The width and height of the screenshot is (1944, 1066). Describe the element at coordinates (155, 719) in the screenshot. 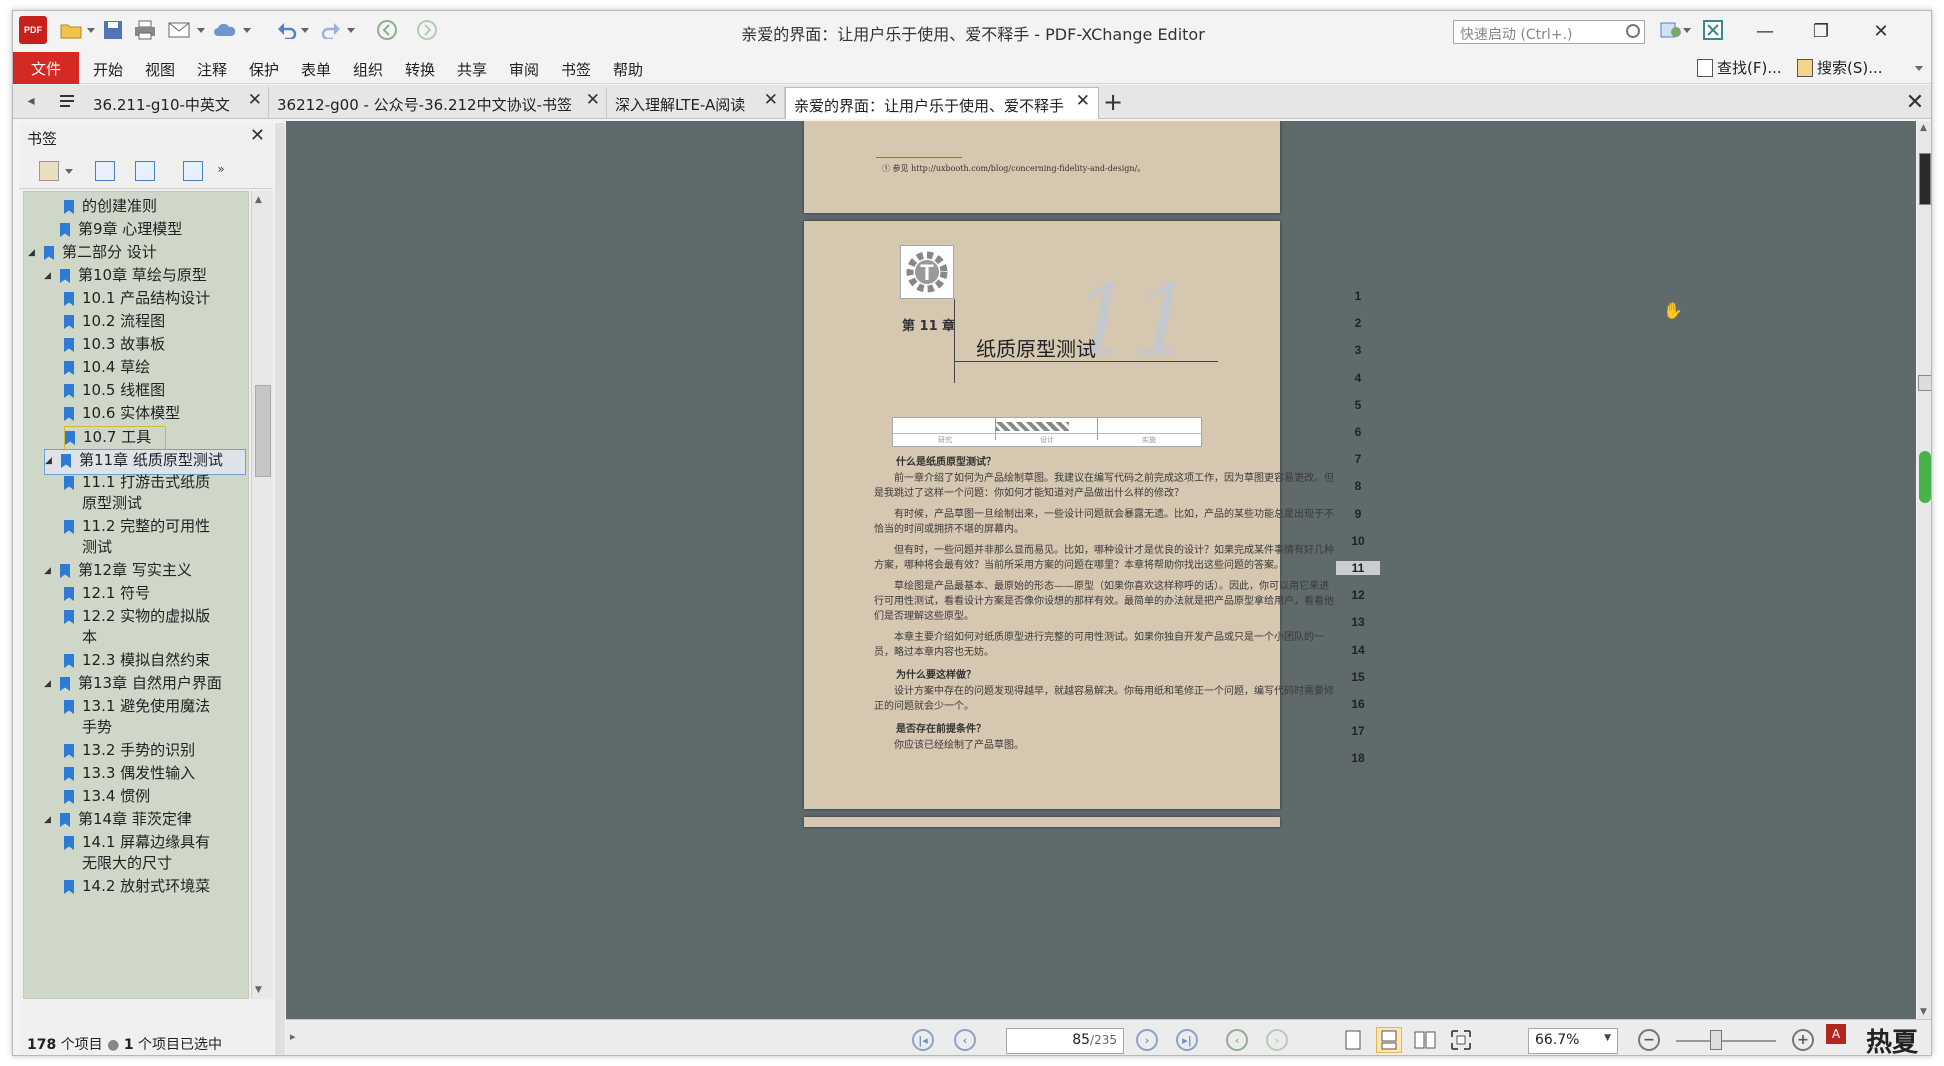

I see `bookmark-item: 13.1 避免使用魔法 手势` at that location.